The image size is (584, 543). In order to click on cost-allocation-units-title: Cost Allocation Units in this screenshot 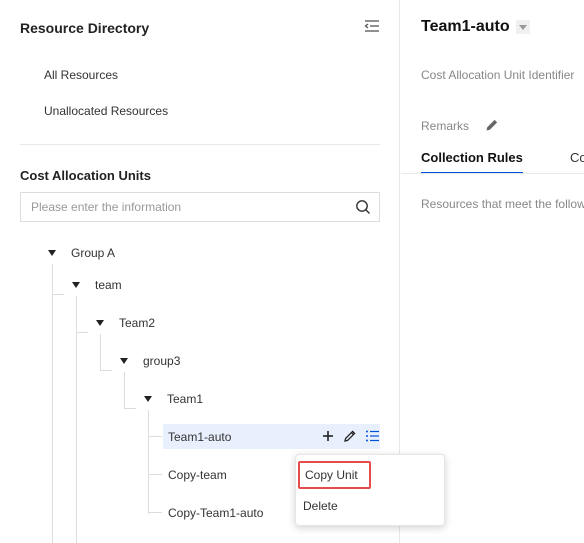, I will do `click(85, 175)`.